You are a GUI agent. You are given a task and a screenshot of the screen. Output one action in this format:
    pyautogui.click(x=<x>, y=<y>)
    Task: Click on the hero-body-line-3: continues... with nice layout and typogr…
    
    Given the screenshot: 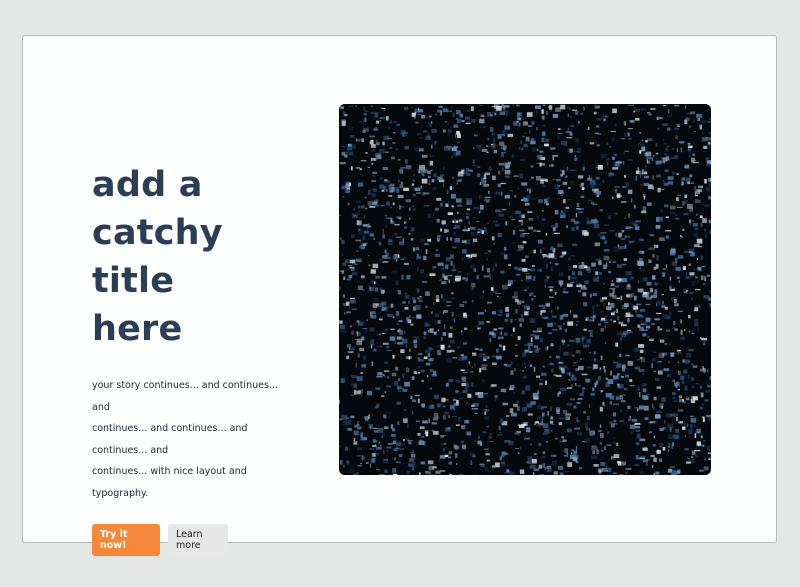 What is the action you would take?
    pyautogui.click(x=169, y=482)
    